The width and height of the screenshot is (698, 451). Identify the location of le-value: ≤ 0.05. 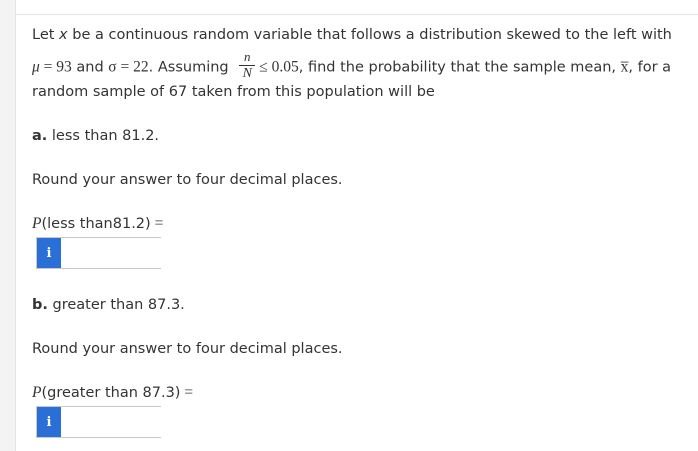
(279, 67).